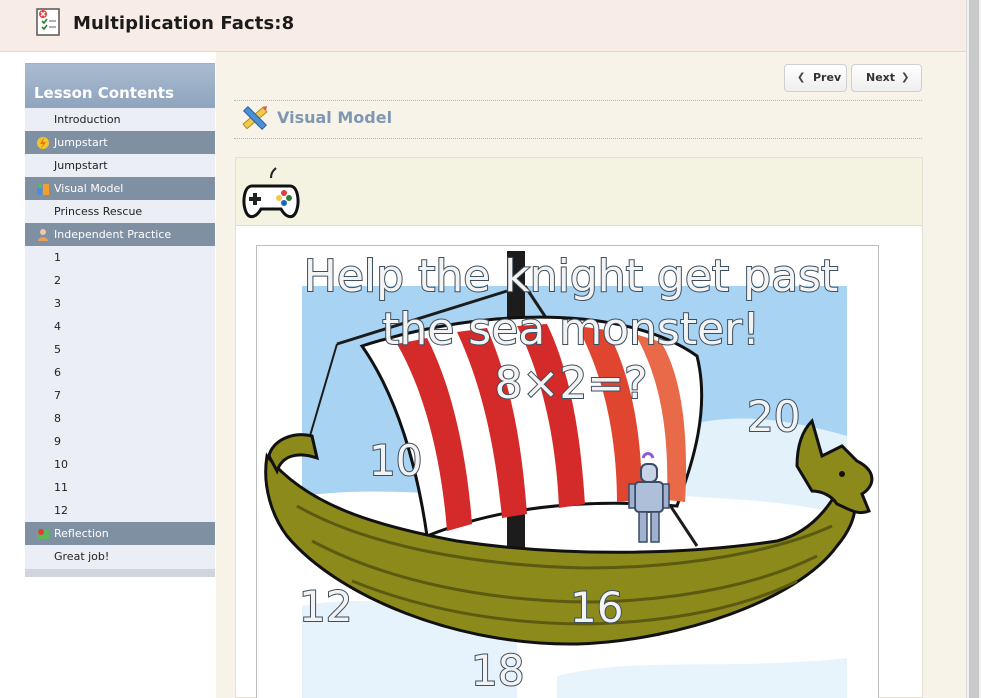 The image size is (981, 698). I want to click on sidebar-item-label: 5, so click(57, 349).